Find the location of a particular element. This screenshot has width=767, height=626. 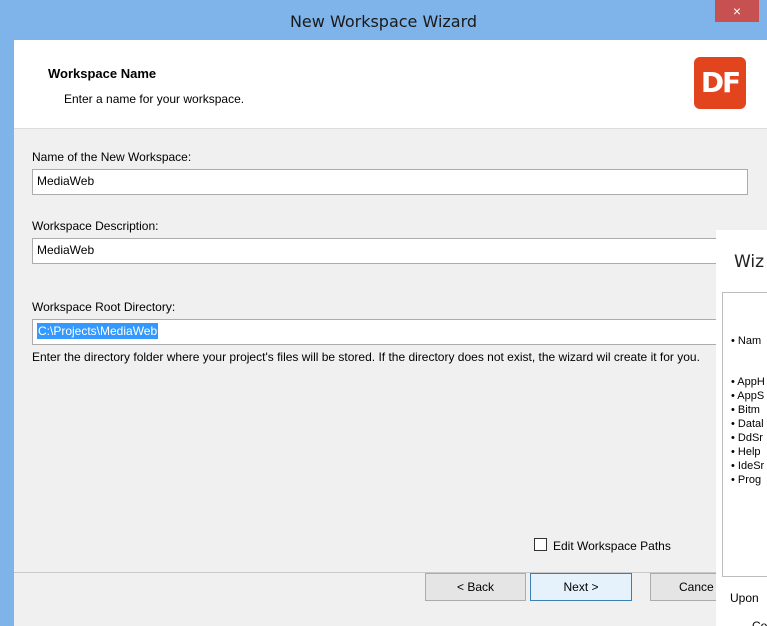

workspace-name-value: MediaWeb is located at coordinates (66, 181).